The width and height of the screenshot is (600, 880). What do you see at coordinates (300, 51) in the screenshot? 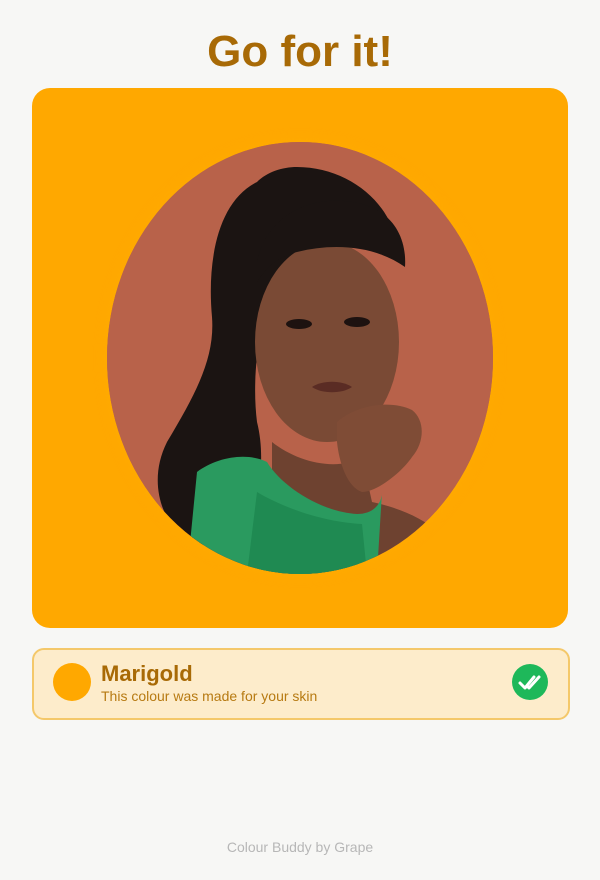
I see `page-title: Go for it!` at bounding box center [300, 51].